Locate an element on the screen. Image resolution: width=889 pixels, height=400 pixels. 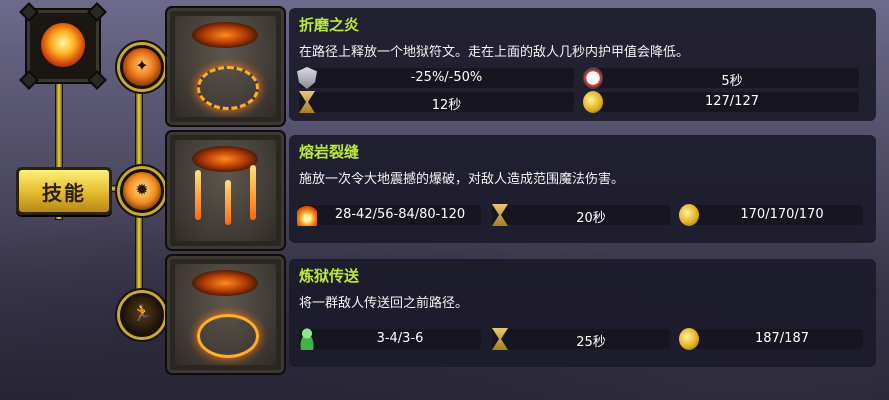
stat-enemy-count: 3-4/3-6 is located at coordinates (389, 339).